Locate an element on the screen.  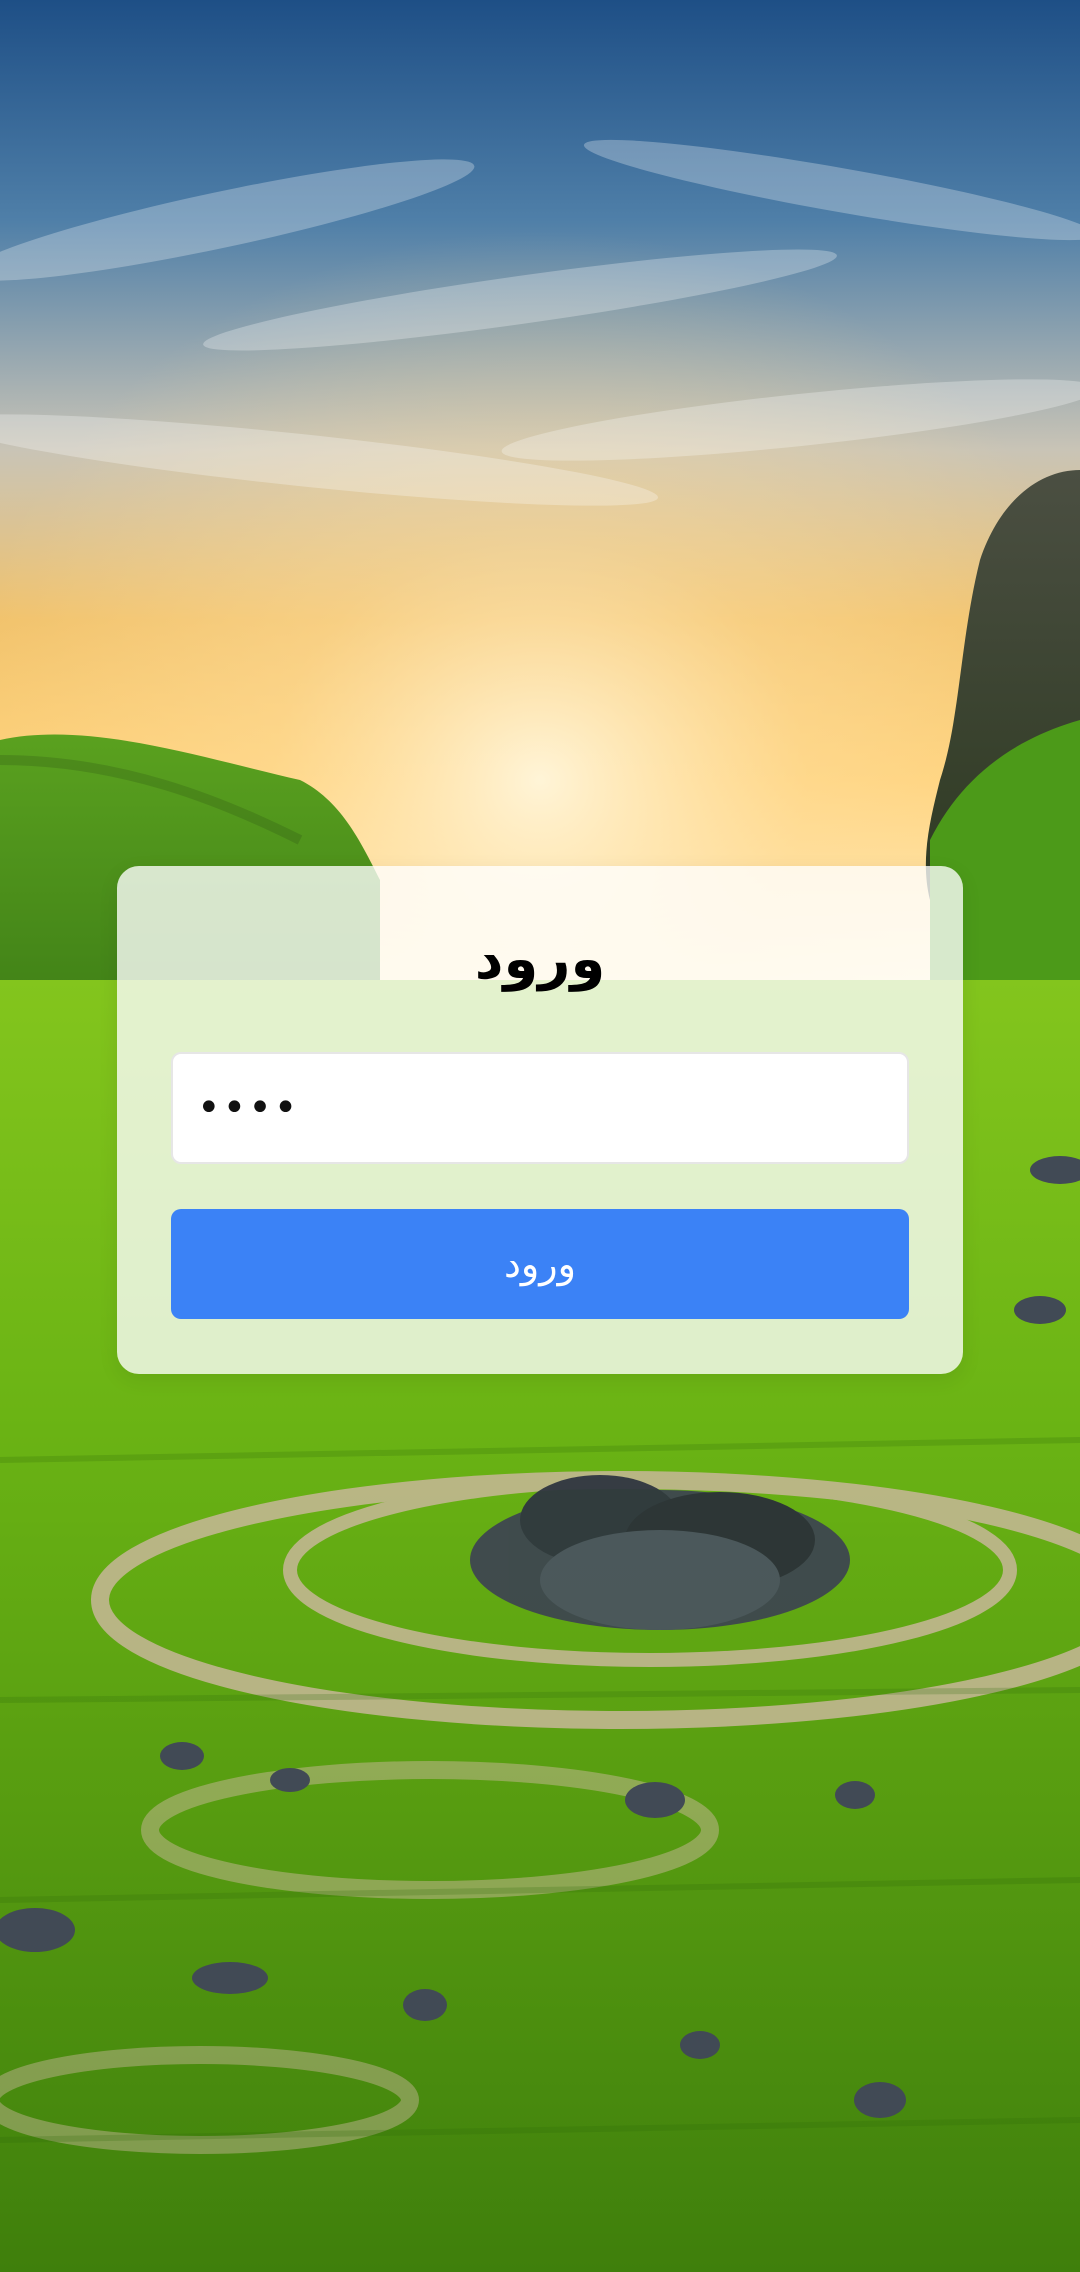
login-button: ورود is located at coordinates (540, 1264).